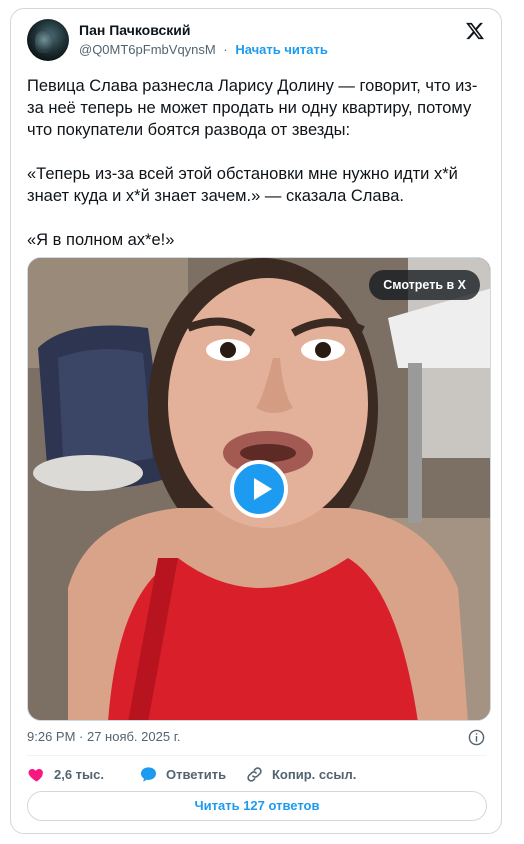 This screenshot has height=844, width=524. What do you see at coordinates (79, 774) in the screenshot?
I see `like-count: 2,6 тыс.` at bounding box center [79, 774].